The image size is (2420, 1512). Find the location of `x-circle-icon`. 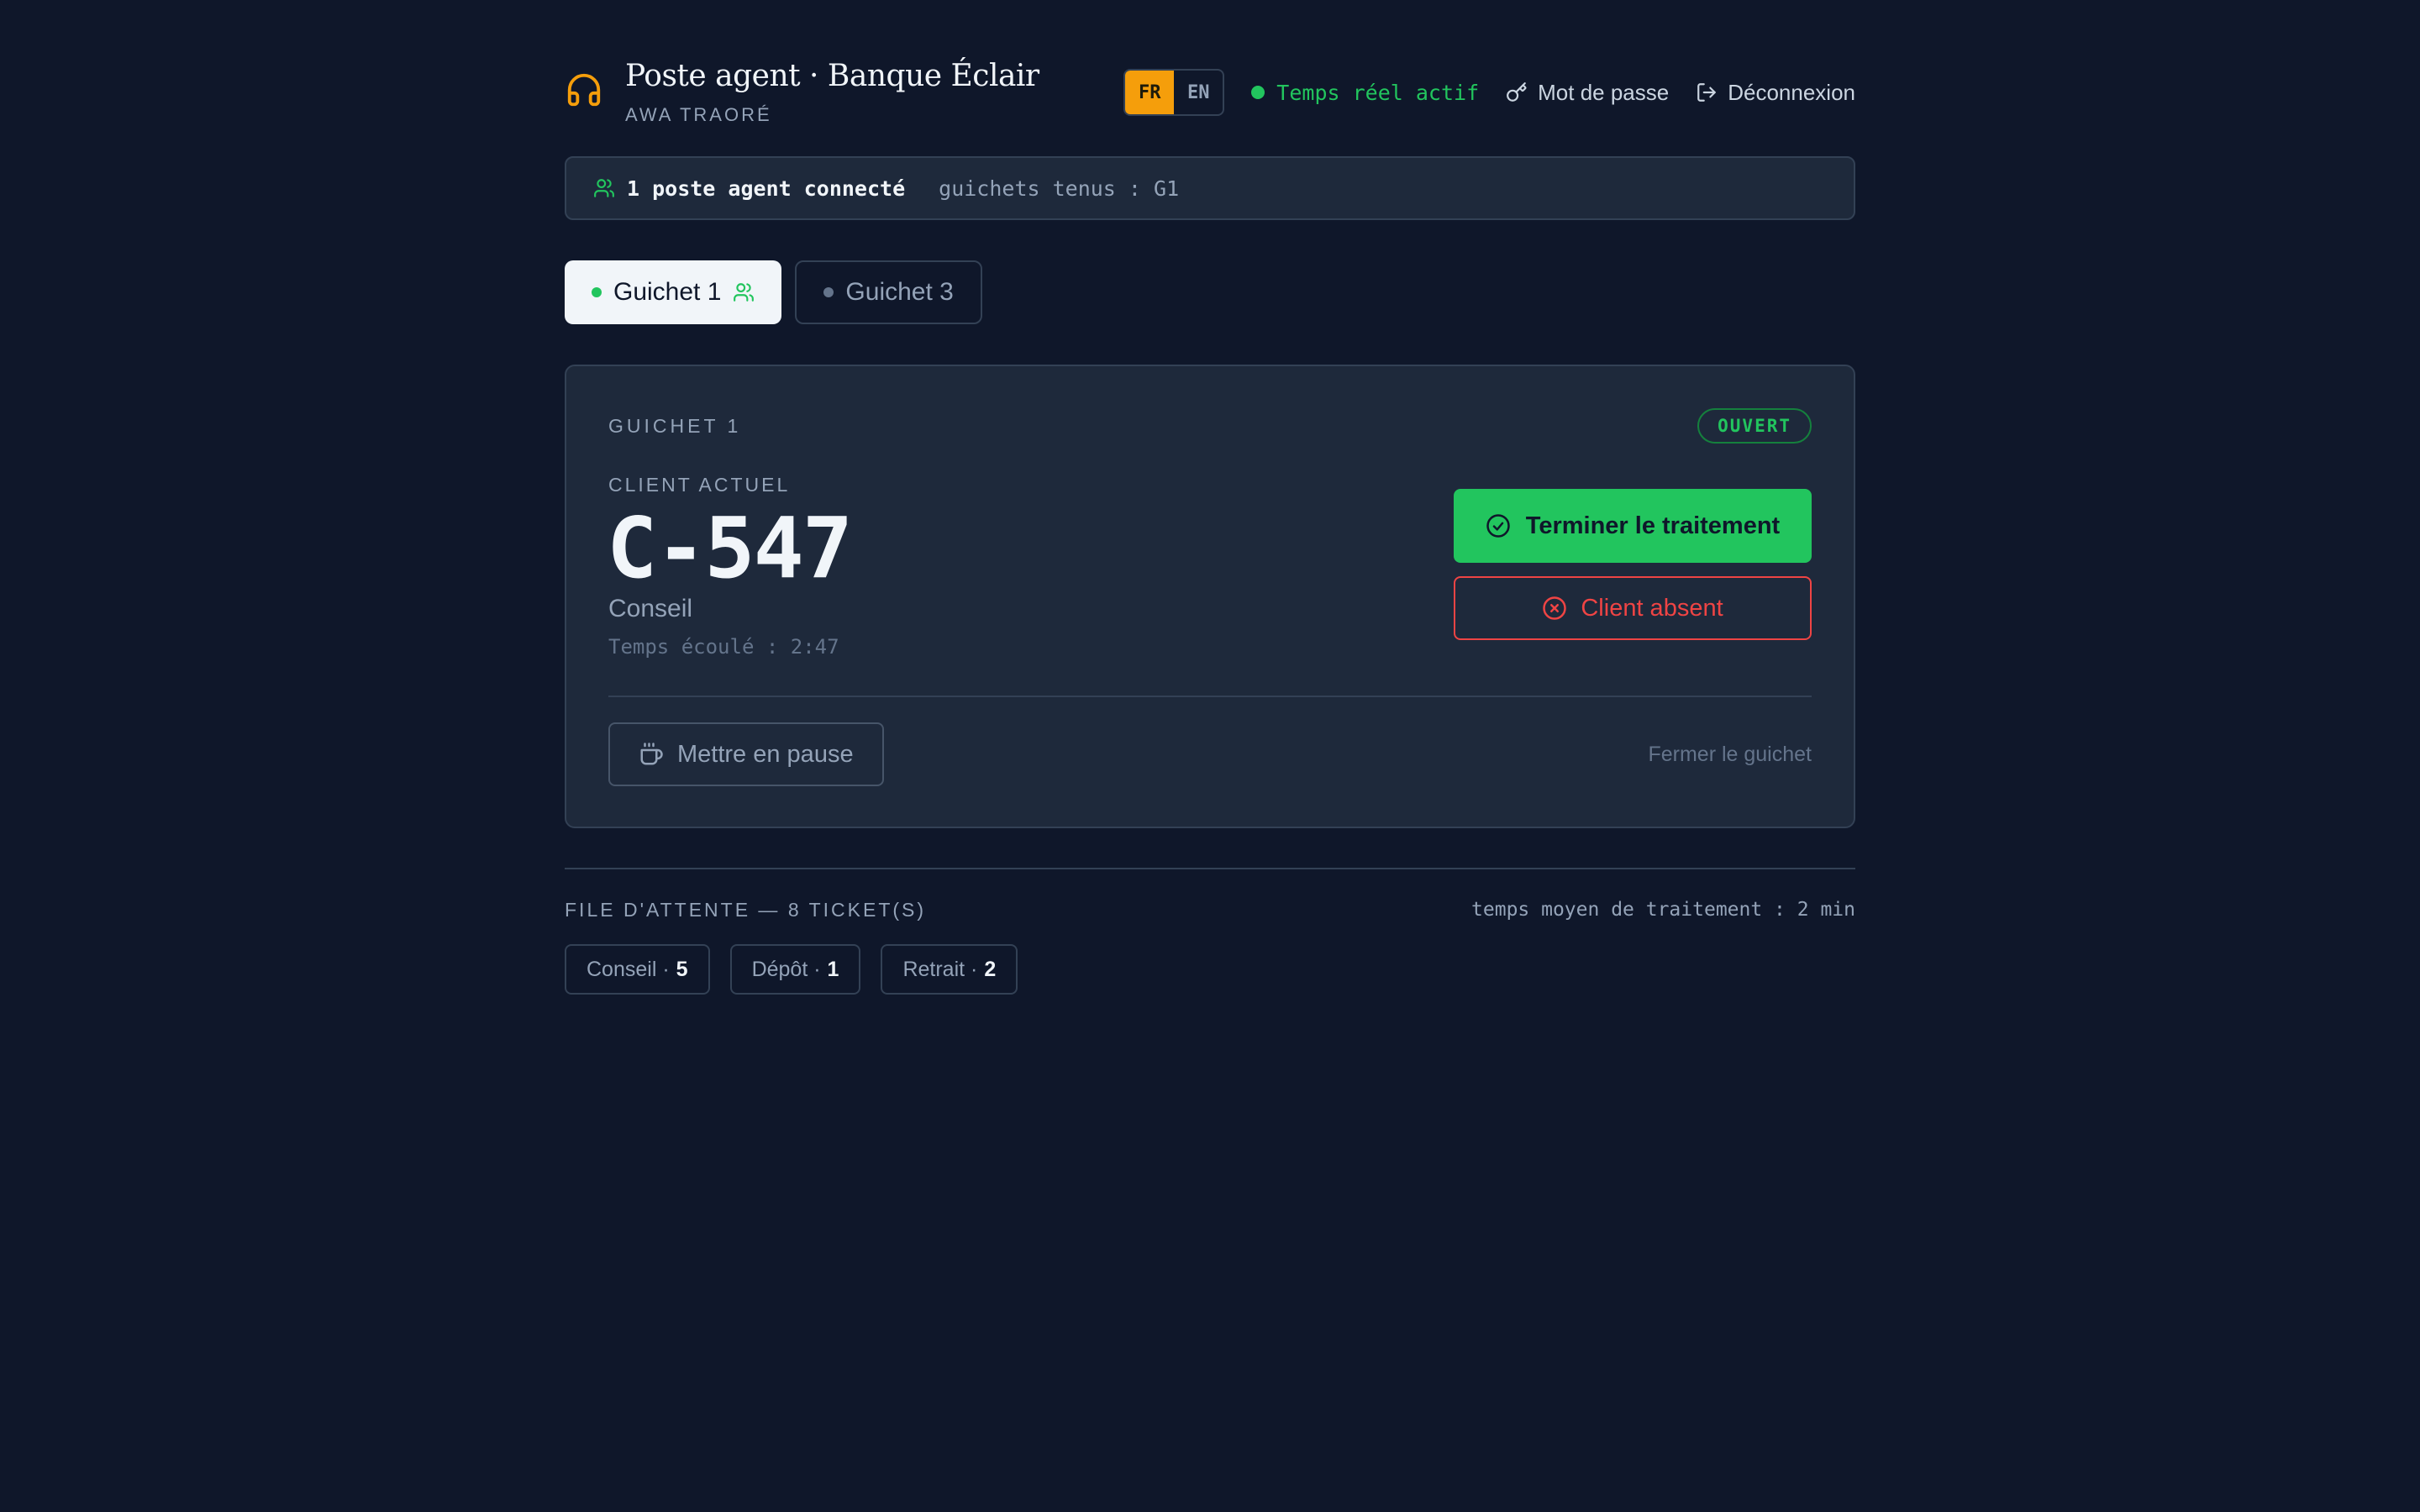

x-circle-icon is located at coordinates (1555, 608).